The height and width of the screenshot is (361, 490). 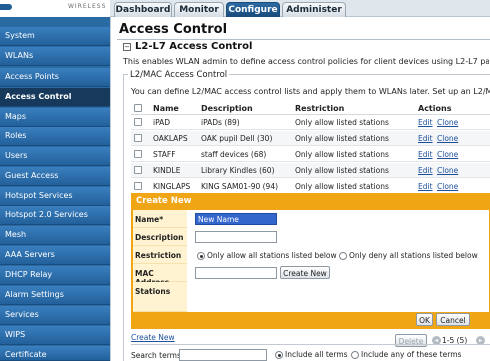 I want to click on name-label: Name*, so click(x=160, y=219).